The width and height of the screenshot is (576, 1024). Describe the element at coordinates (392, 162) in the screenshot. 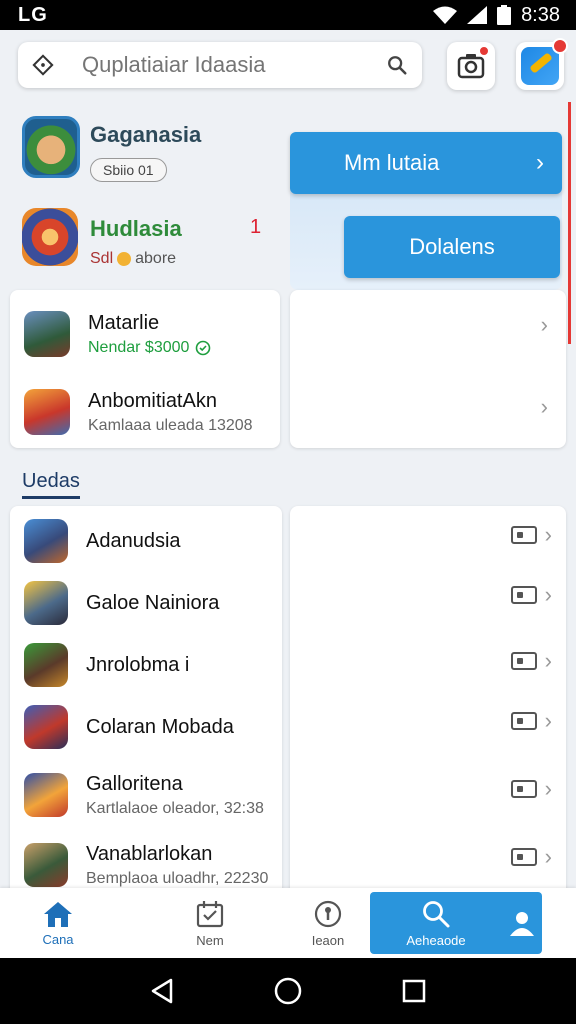

I see `primary-action-label: Mm lutaia` at that location.